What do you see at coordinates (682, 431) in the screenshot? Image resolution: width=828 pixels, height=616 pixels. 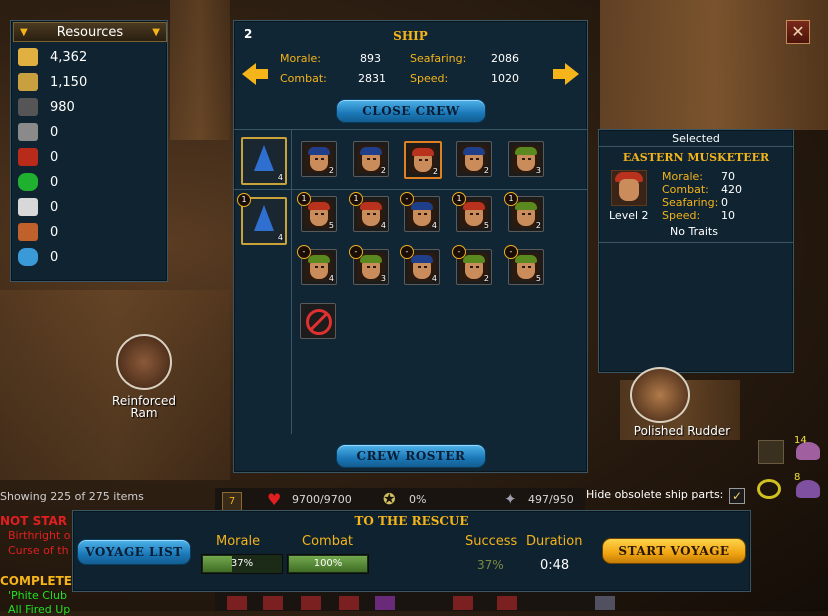 I see `polished-rudder-label: Polished Rudder` at bounding box center [682, 431].